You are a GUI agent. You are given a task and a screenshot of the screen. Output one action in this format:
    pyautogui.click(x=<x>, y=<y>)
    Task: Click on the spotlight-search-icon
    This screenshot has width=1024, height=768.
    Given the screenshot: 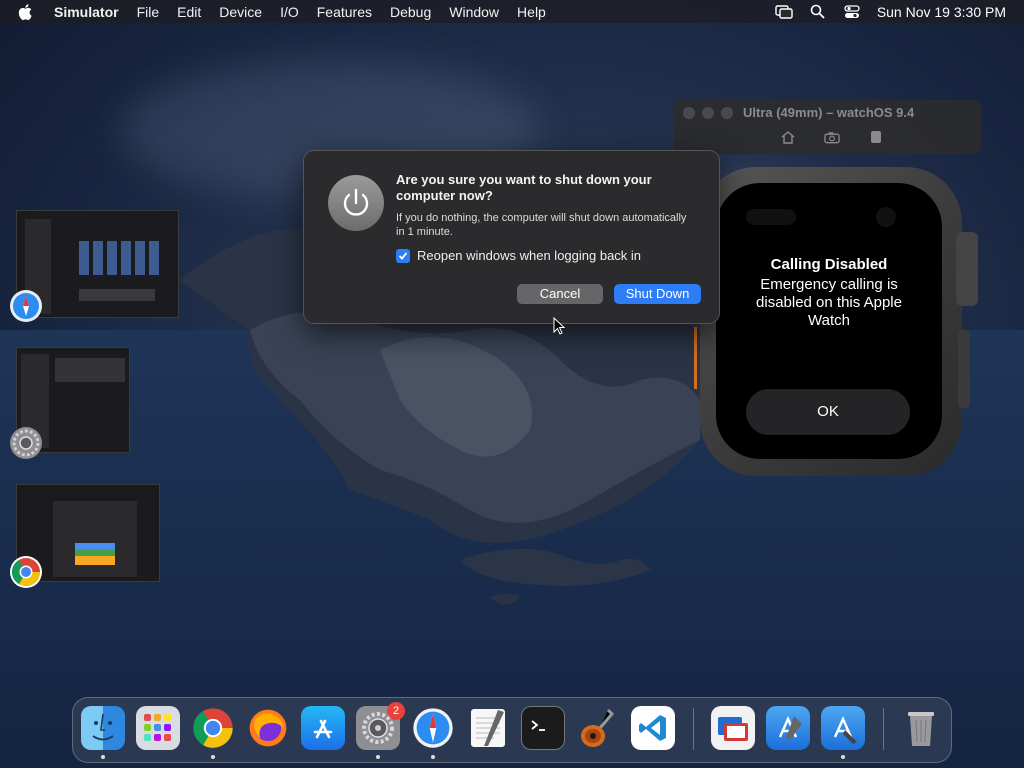 What is the action you would take?
    pyautogui.click(x=818, y=12)
    